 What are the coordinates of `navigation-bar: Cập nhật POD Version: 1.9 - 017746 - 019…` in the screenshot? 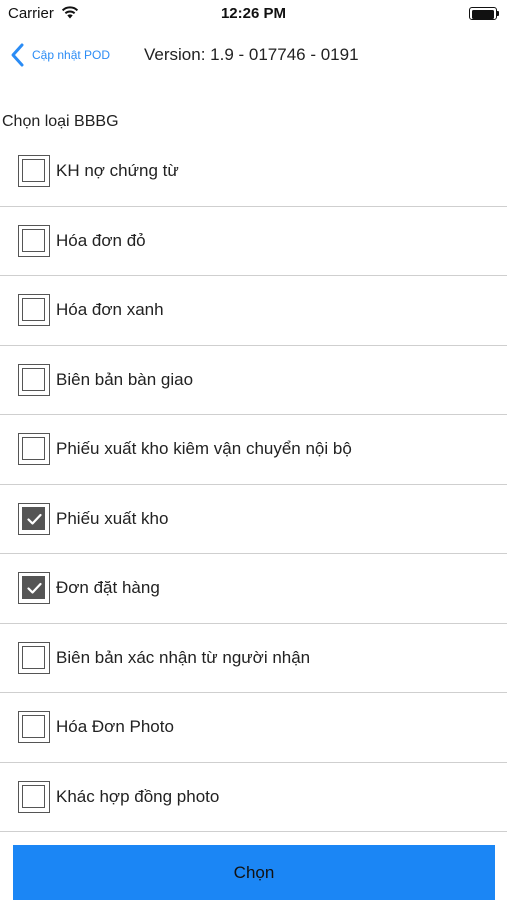 It's located at (253, 56).